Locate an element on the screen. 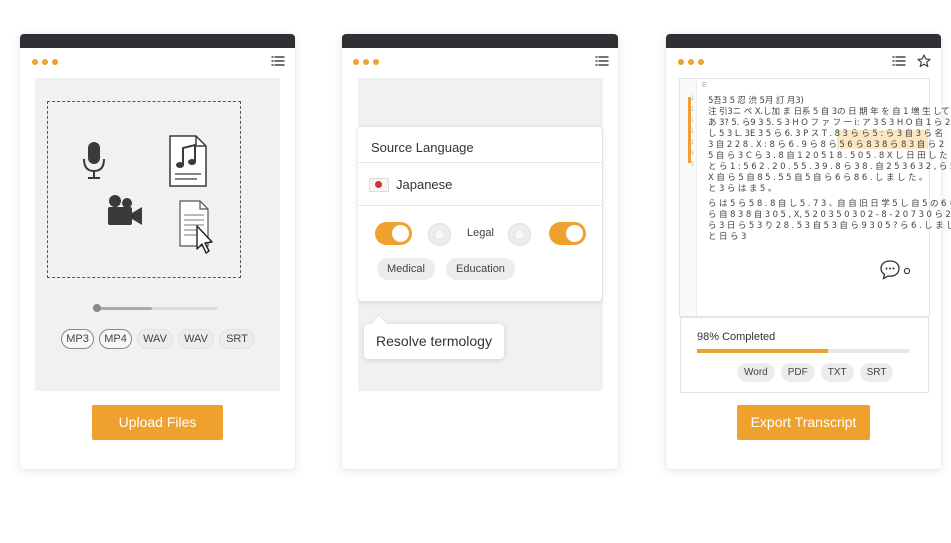 This screenshot has width=951, height=543. legal-label: Legal is located at coordinates (480, 233).